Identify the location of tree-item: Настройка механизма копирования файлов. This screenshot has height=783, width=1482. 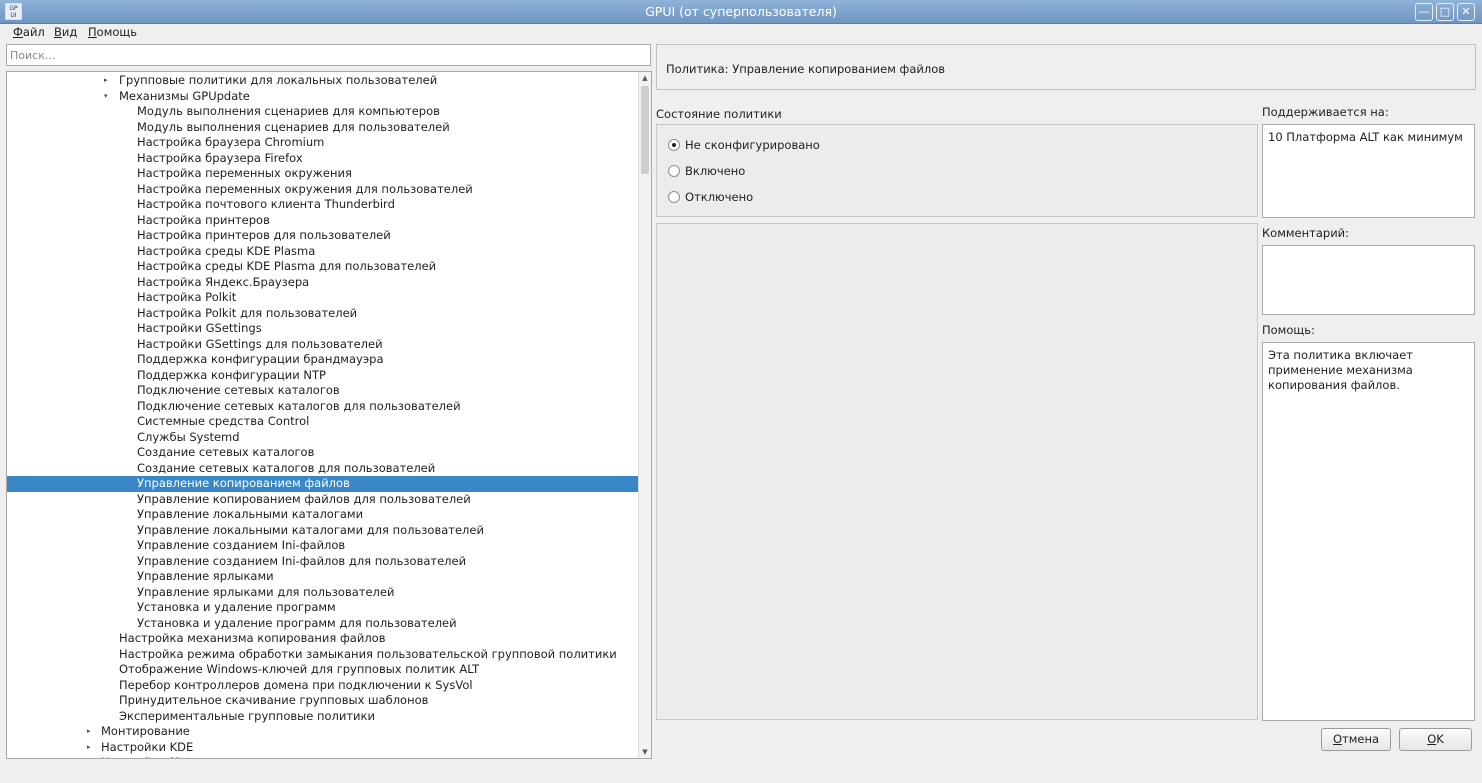
(323, 639).